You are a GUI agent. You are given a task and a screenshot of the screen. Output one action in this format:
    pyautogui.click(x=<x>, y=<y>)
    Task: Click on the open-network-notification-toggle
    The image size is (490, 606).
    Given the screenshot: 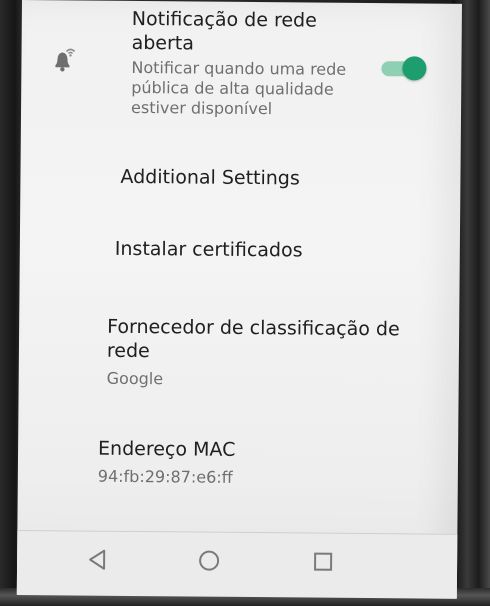 What is the action you would take?
    pyautogui.click(x=404, y=68)
    